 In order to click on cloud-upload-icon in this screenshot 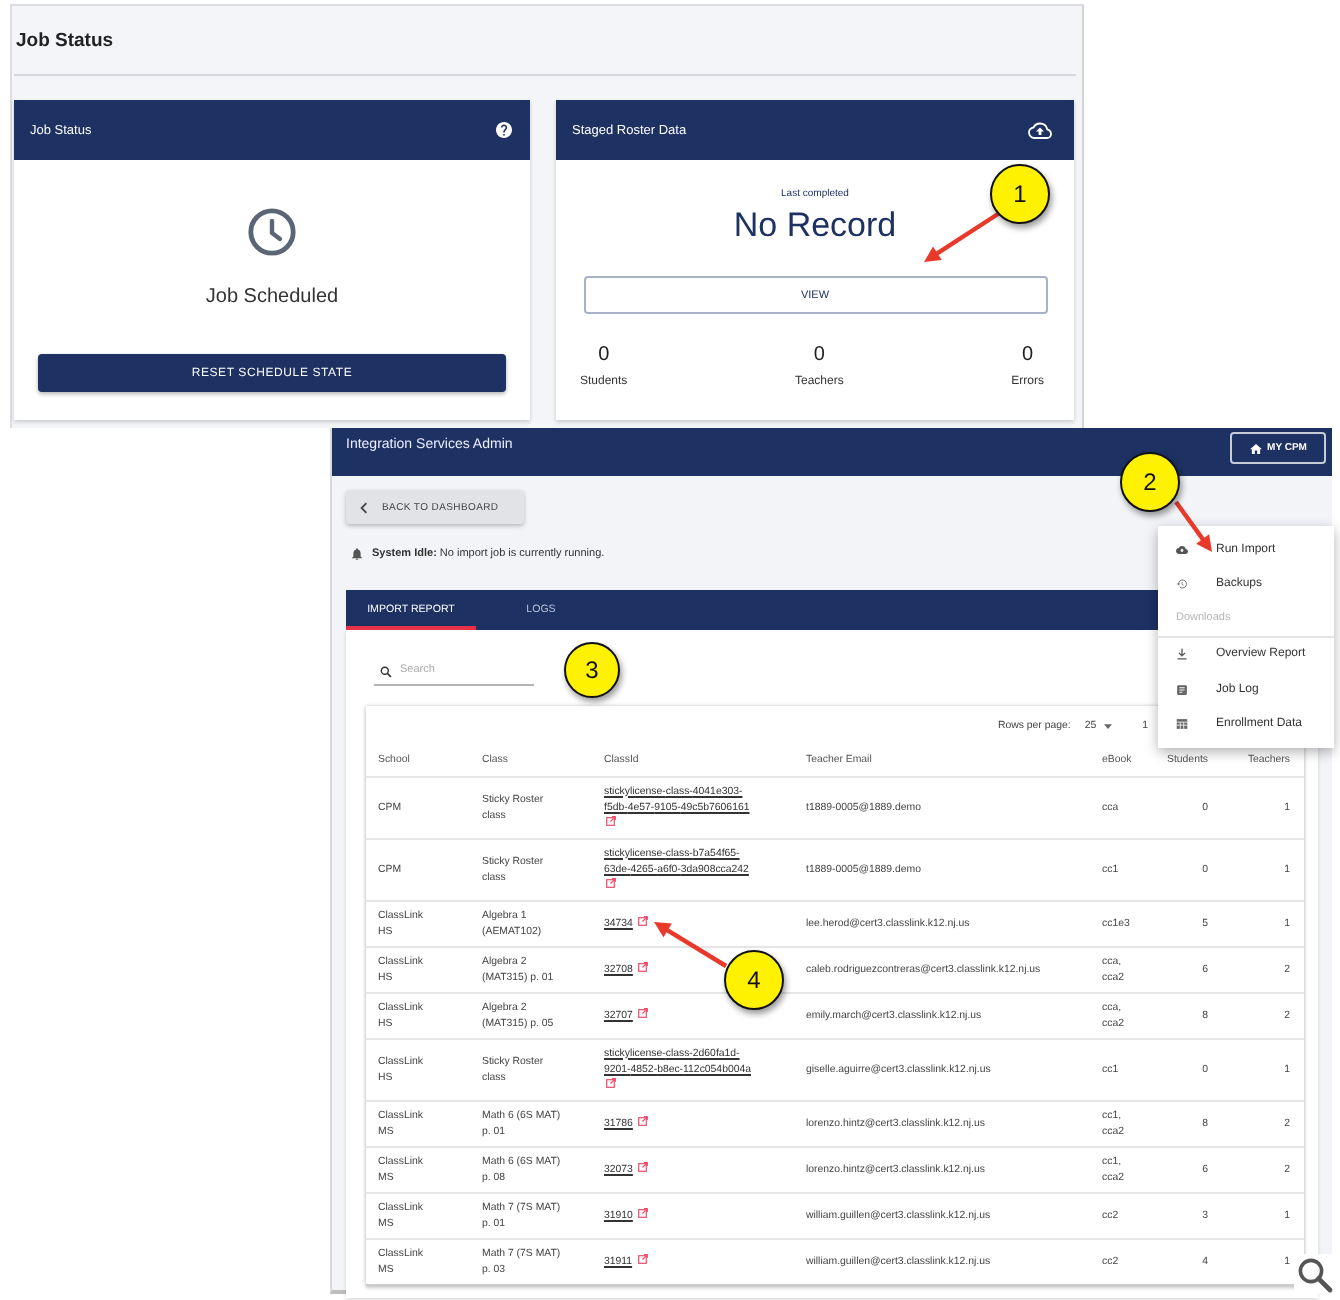, I will do `click(1040, 130)`.